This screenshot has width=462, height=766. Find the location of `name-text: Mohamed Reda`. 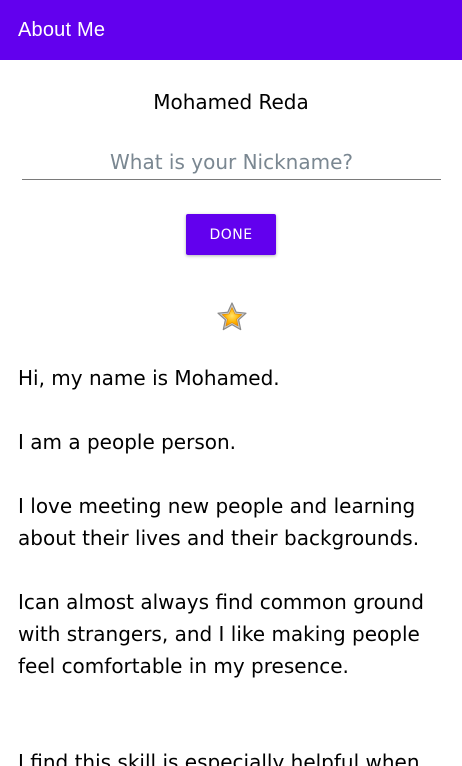

name-text: Mohamed Reda is located at coordinates (231, 102).